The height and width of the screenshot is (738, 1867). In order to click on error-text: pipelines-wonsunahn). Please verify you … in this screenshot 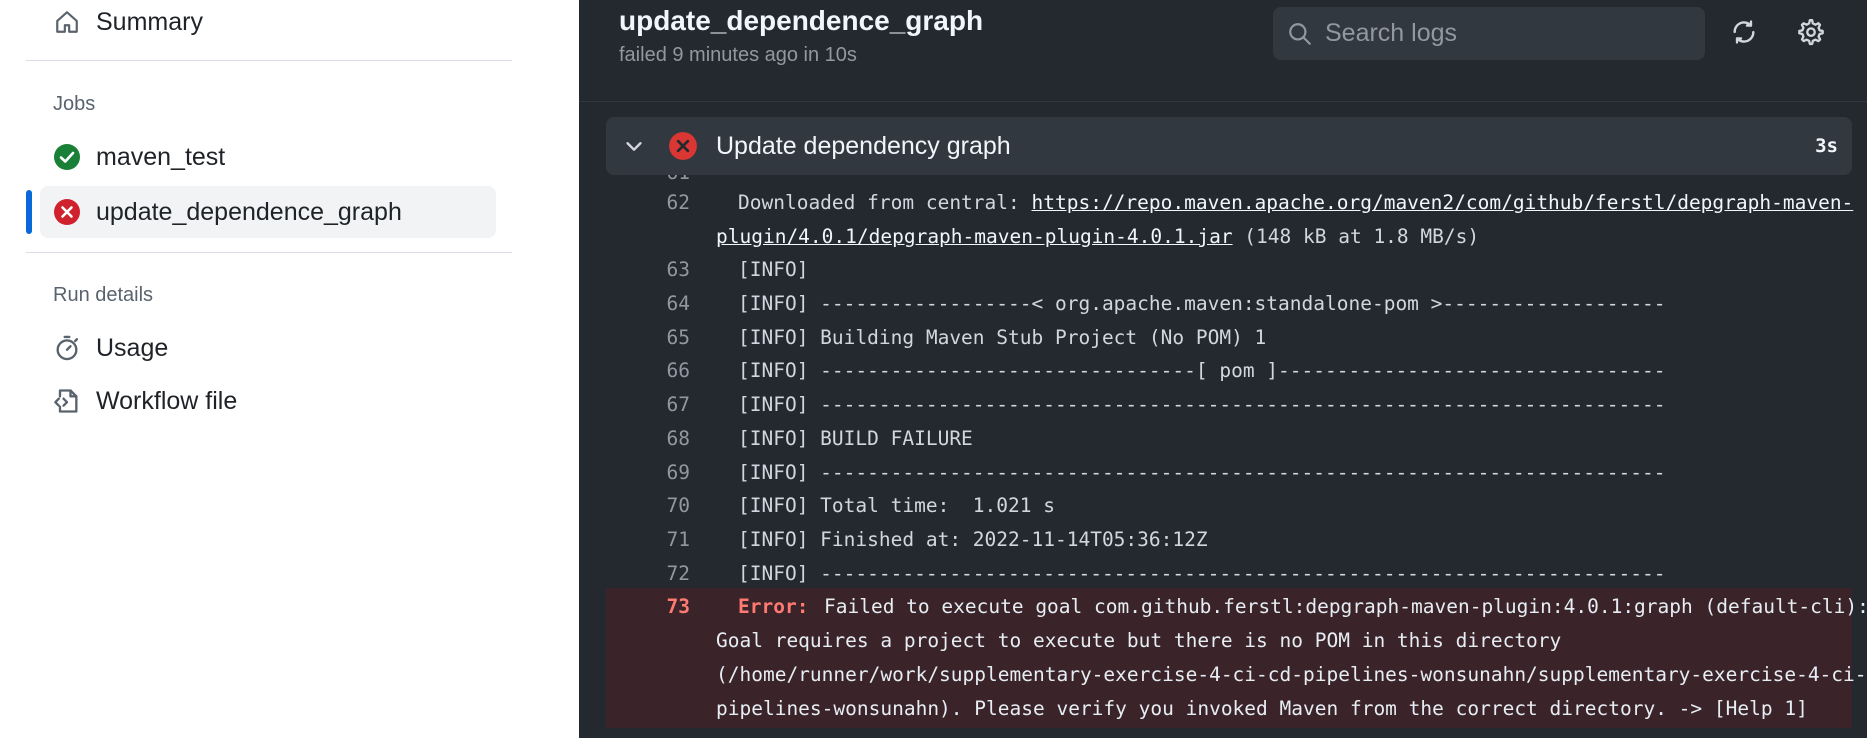, I will do `click(1262, 709)`.